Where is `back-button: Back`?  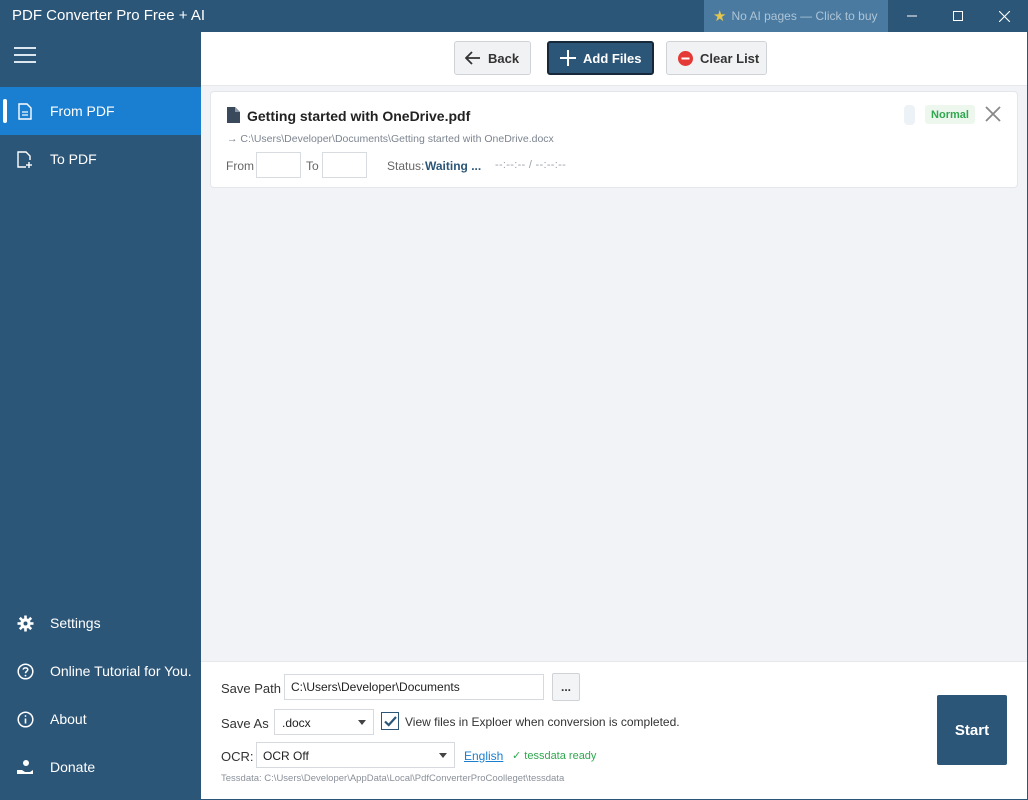
back-button: Back is located at coordinates (492, 58).